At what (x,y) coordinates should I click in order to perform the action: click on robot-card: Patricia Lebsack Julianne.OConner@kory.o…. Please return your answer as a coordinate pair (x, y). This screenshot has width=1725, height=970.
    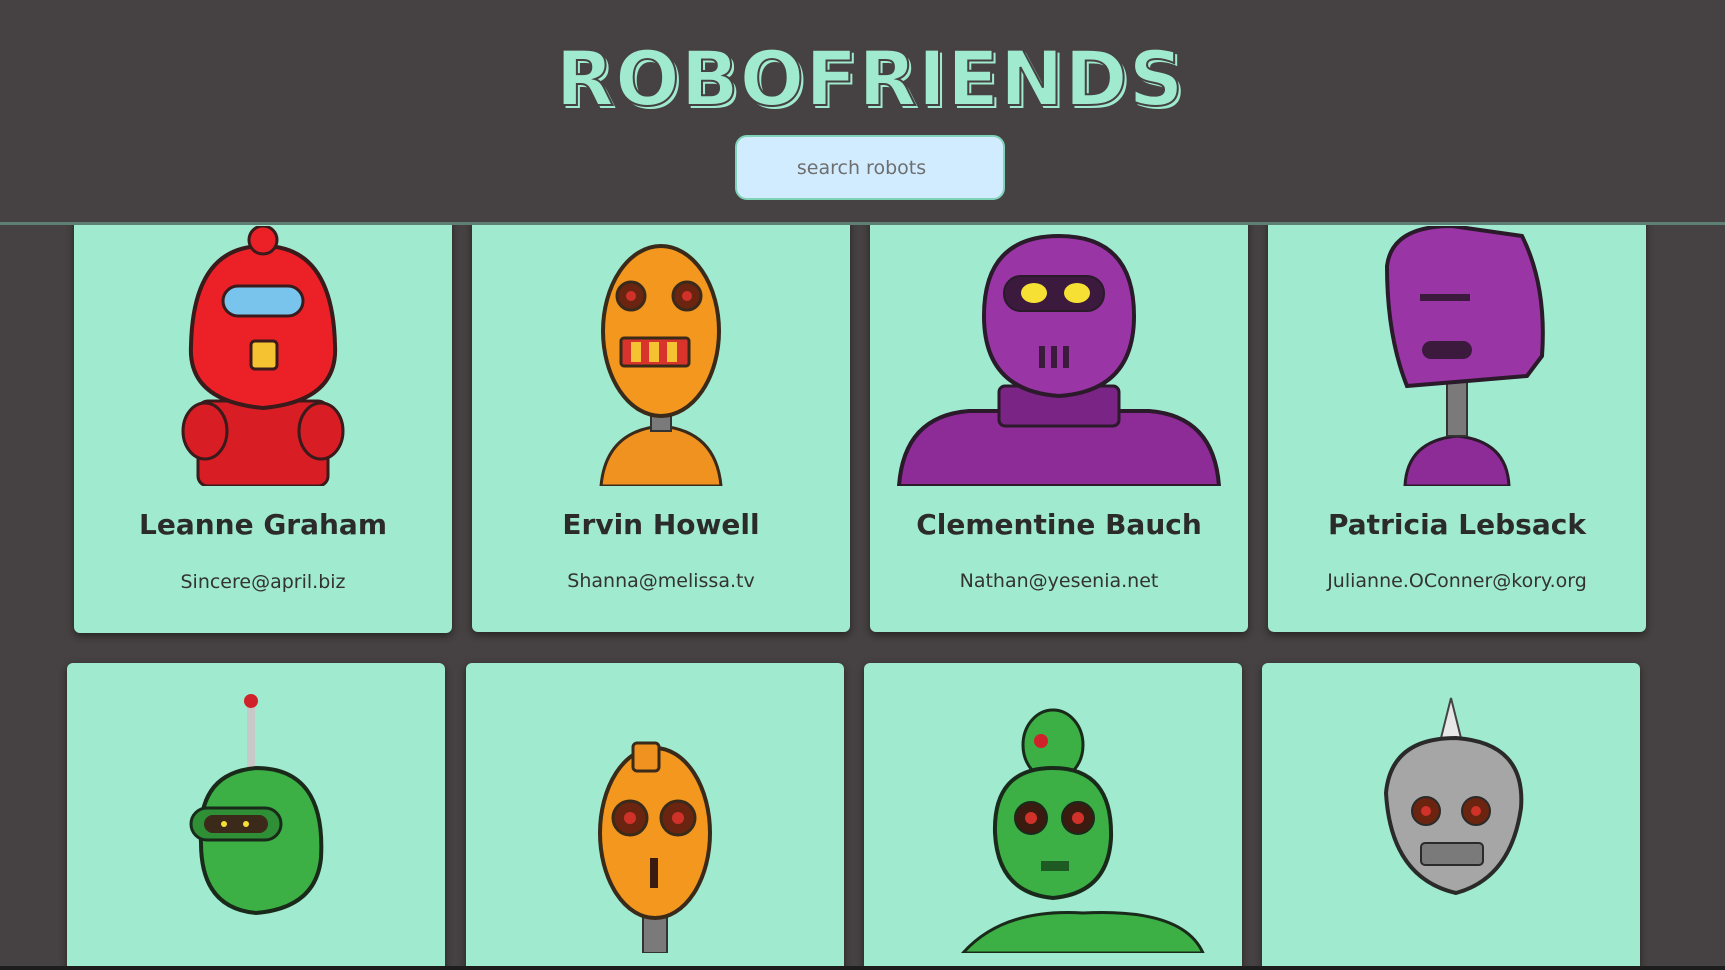
    Looking at the image, I should click on (1457, 419).